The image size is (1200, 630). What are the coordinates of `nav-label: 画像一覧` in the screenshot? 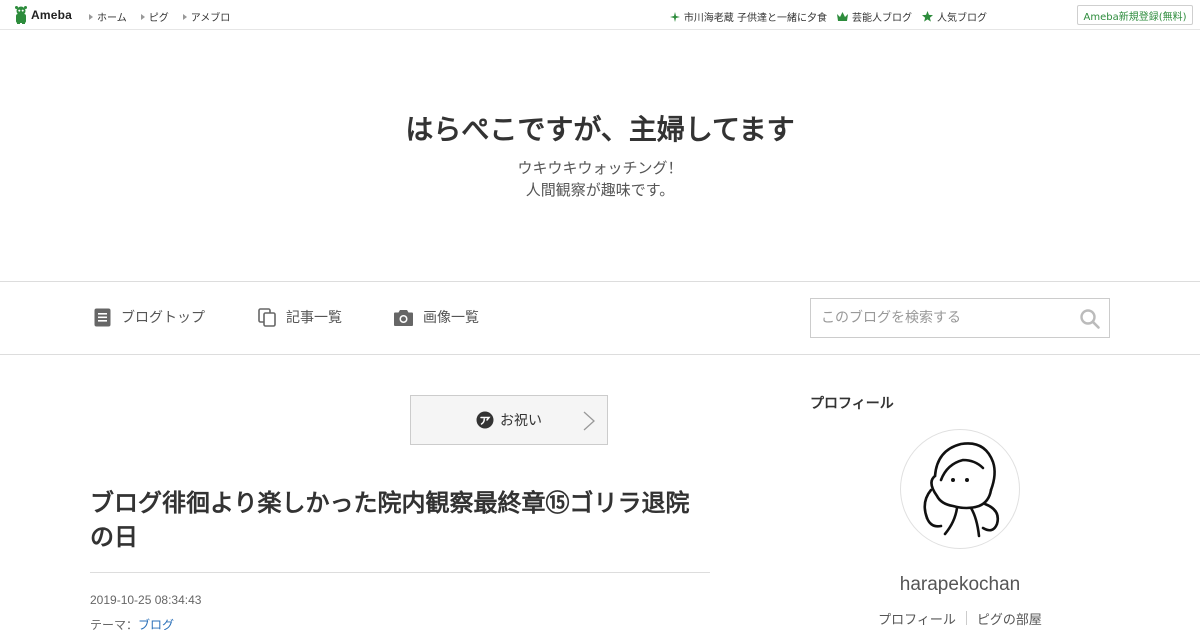 It's located at (451, 318).